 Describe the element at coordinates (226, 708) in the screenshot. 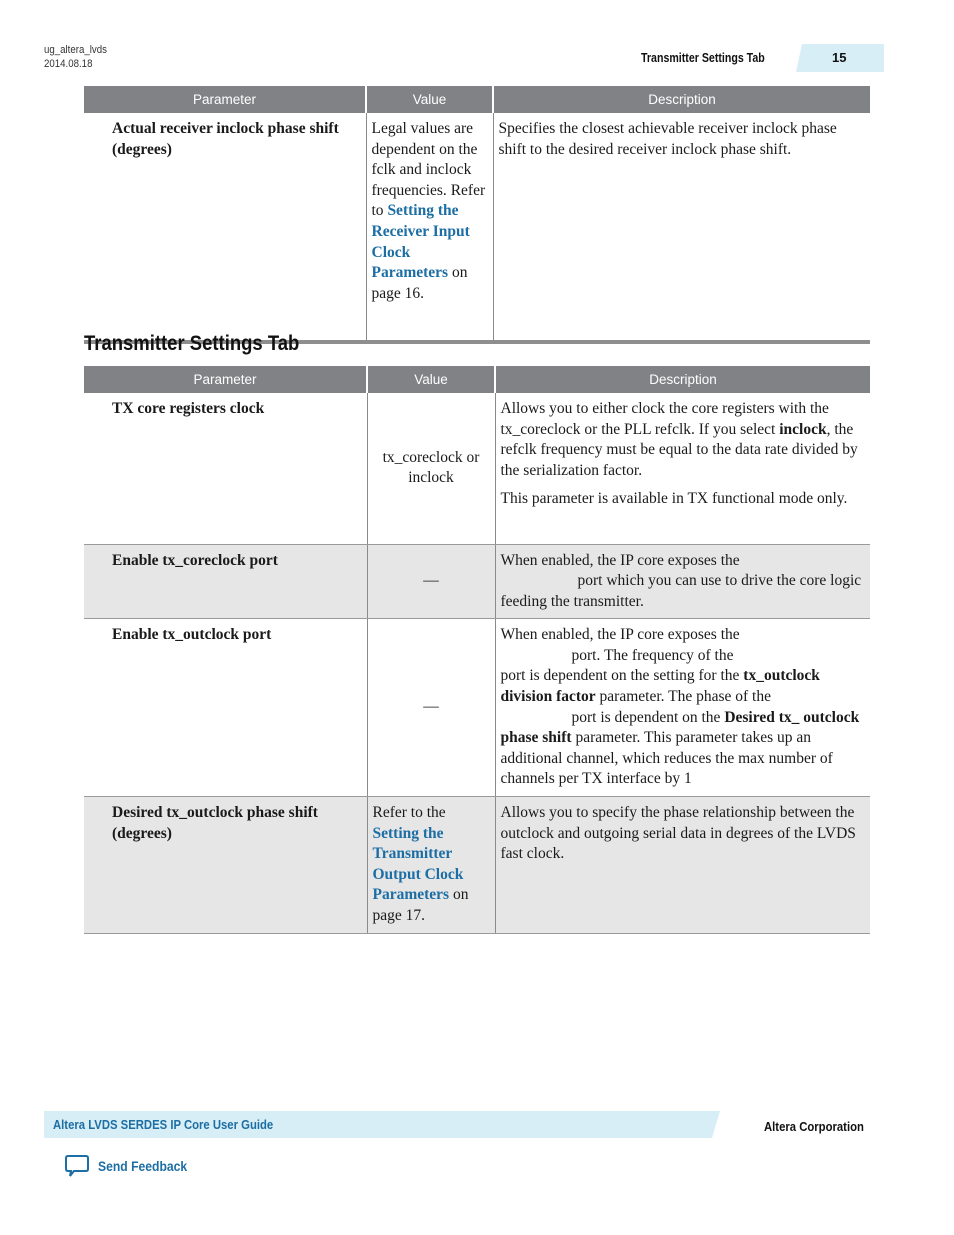

I see `parameter-cell: Enable tx_outclock port` at that location.